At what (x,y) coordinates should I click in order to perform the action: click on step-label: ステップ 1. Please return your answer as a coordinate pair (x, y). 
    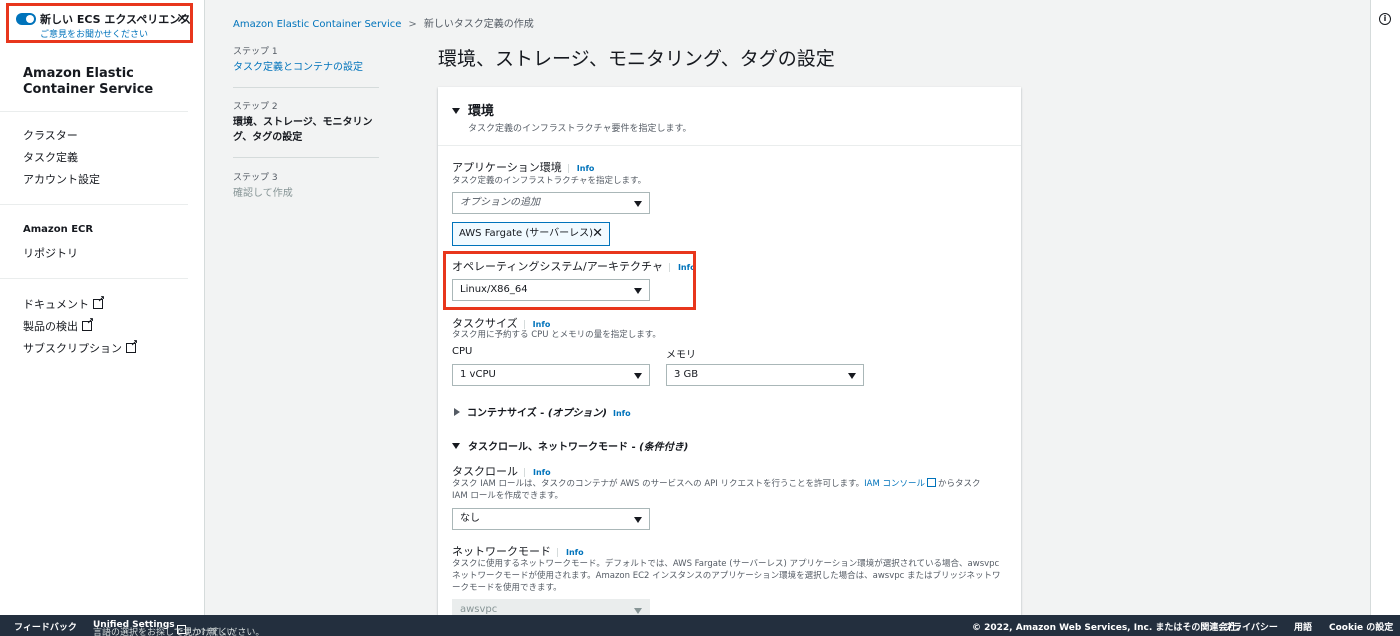
    Looking at the image, I should click on (255, 52).